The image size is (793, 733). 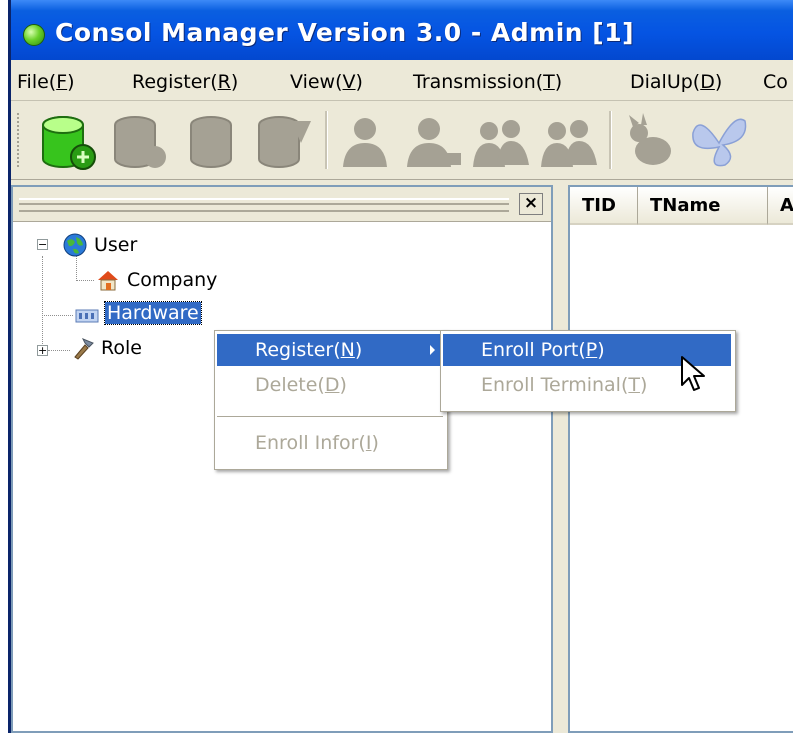 What do you see at coordinates (83, 349) in the screenshot?
I see `tools-icon` at bounding box center [83, 349].